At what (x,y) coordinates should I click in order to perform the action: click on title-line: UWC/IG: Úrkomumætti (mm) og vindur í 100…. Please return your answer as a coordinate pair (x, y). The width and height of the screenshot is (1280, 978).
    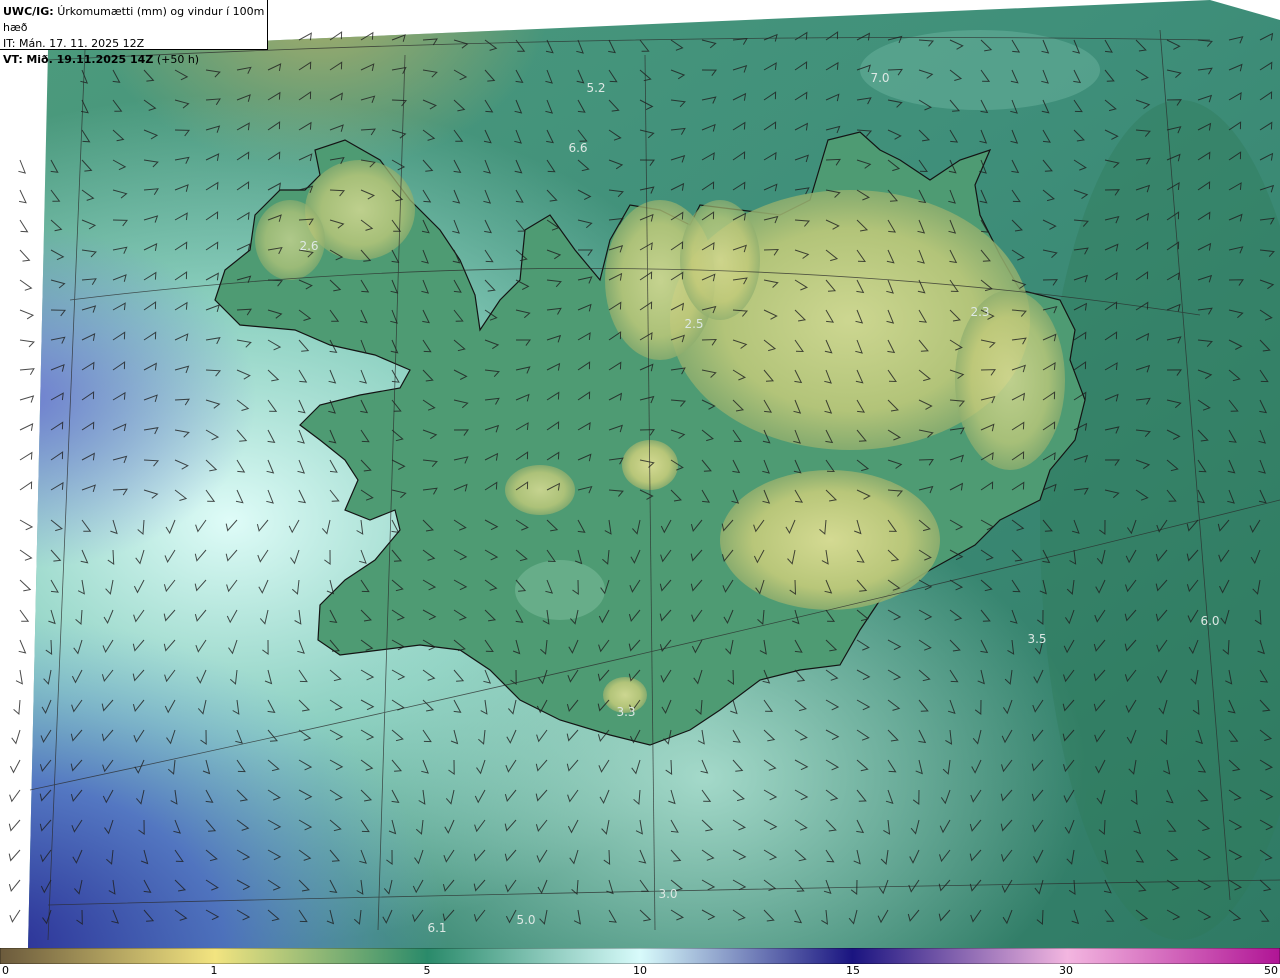
    Looking at the image, I should click on (135, 20).